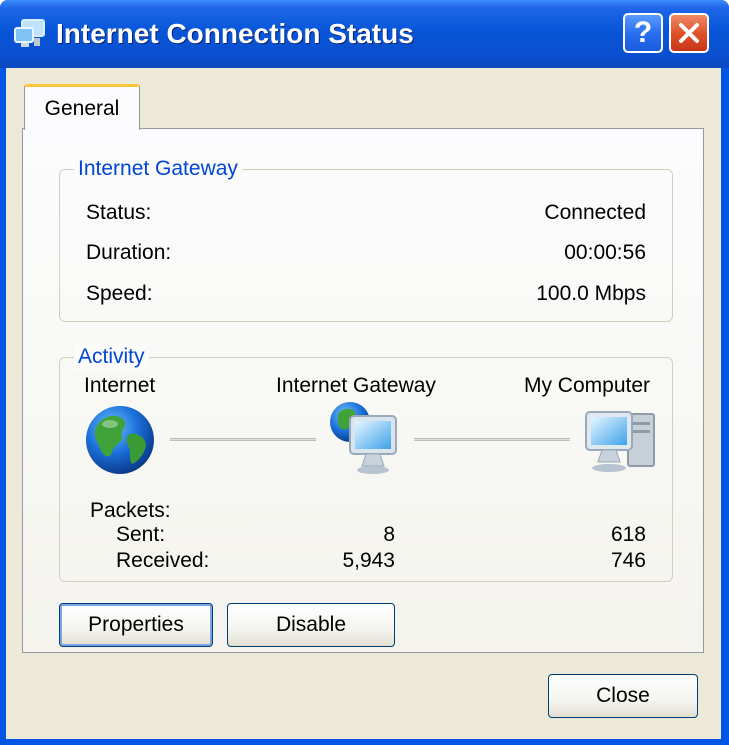 The image size is (729, 745). What do you see at coordinates (356, 385) in the screenshot?
I see `node-label-internet-gateway: Internet Gateway` at bounding box center [356, 385].